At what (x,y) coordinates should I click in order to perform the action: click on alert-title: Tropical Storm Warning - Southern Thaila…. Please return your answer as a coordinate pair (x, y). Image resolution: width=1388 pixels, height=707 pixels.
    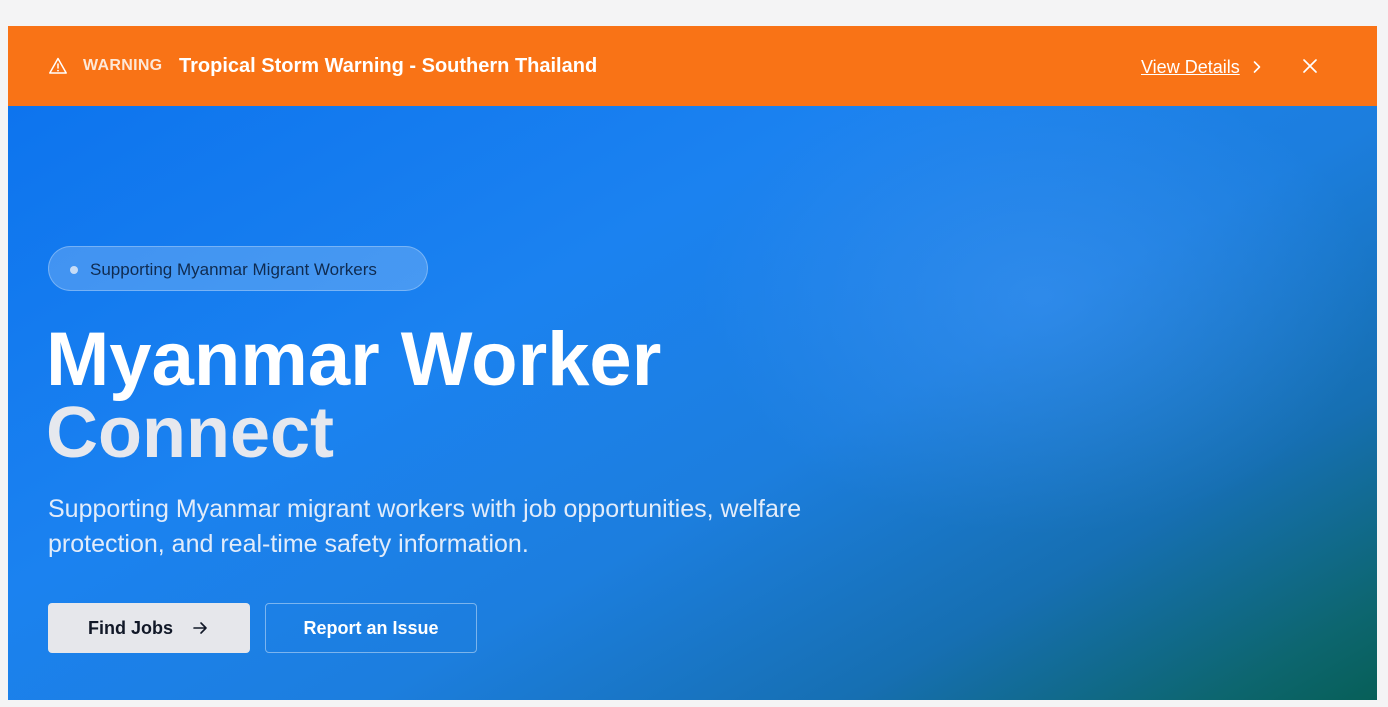
    Looking at the image, I should click on (388, 66).